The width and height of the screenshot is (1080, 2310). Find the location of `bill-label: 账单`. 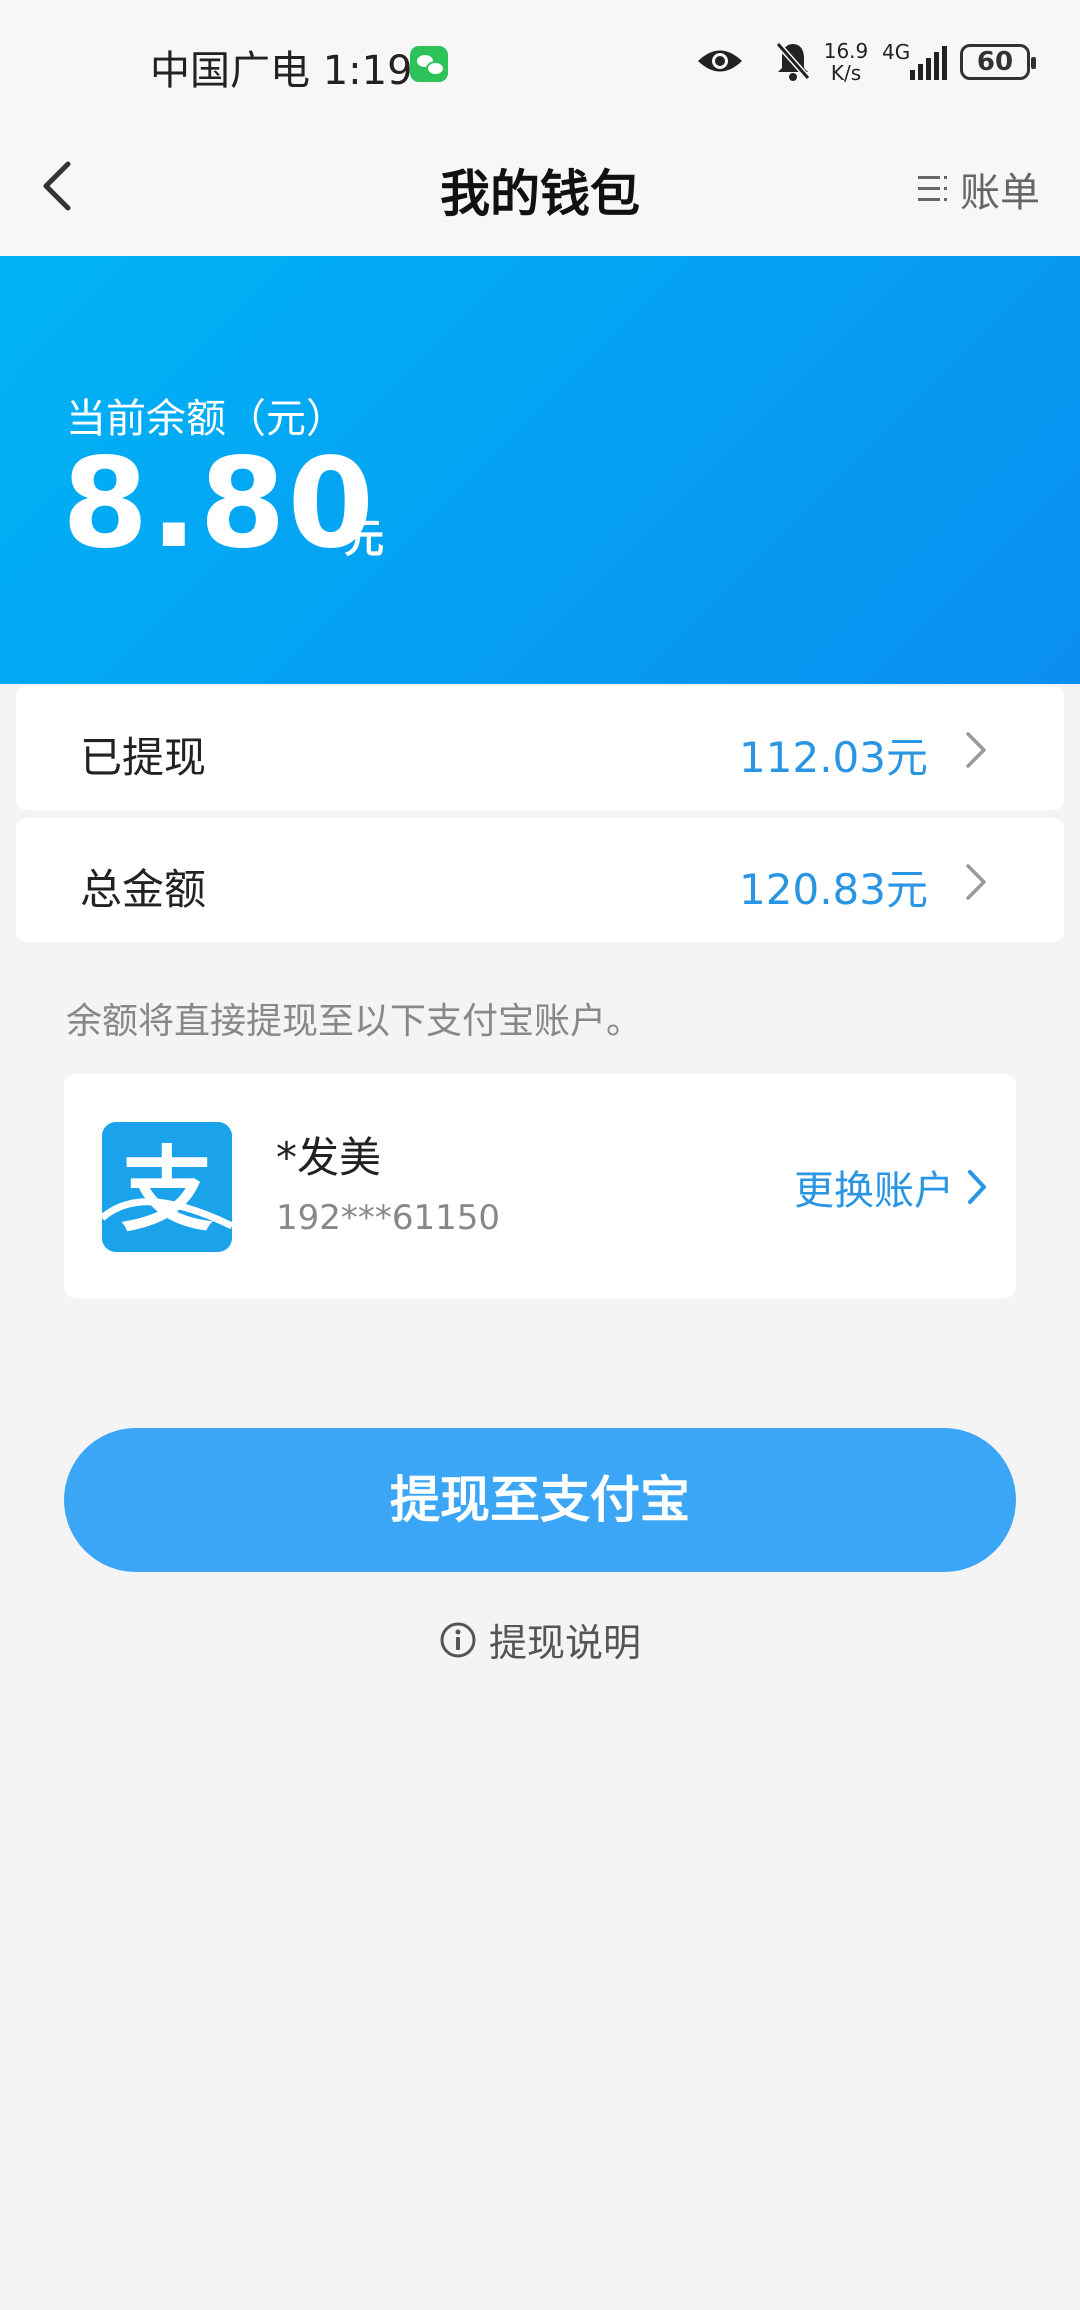

bill-label: 账单 is located at coordinates (1000, 193).